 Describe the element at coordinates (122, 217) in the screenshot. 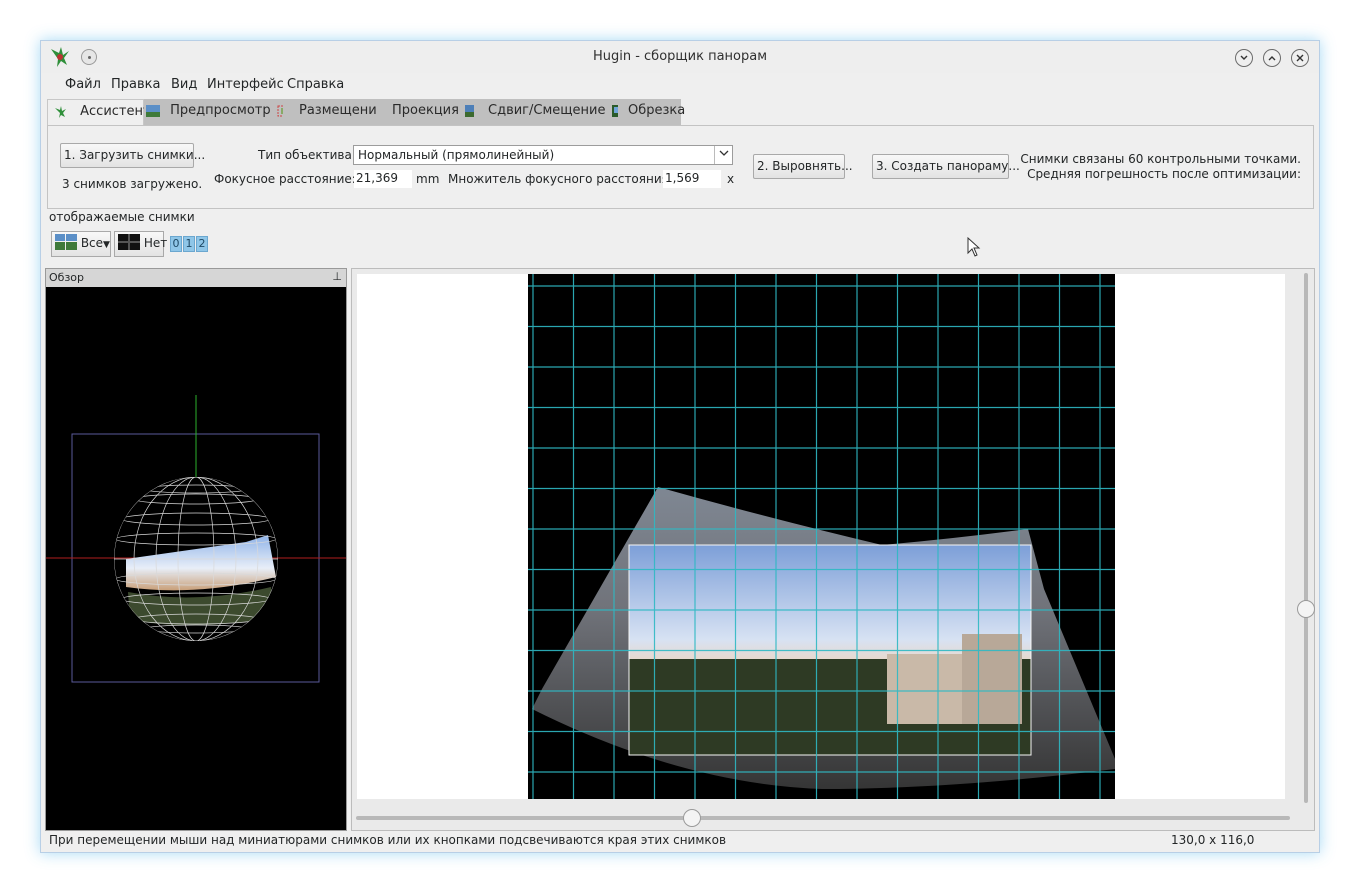

I see `displayed-images-label: отображаемые снимки` at that location.